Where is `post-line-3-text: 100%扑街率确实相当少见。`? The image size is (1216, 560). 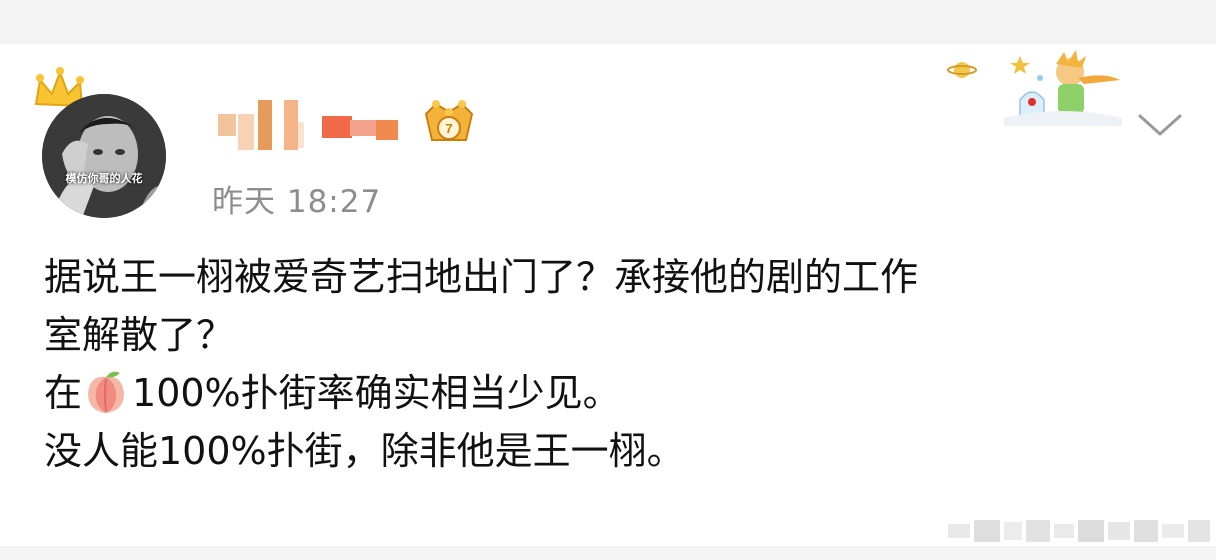 post-line-3-text: 100%扑街率确实相当少见。 is located at coordinates (376, 393).